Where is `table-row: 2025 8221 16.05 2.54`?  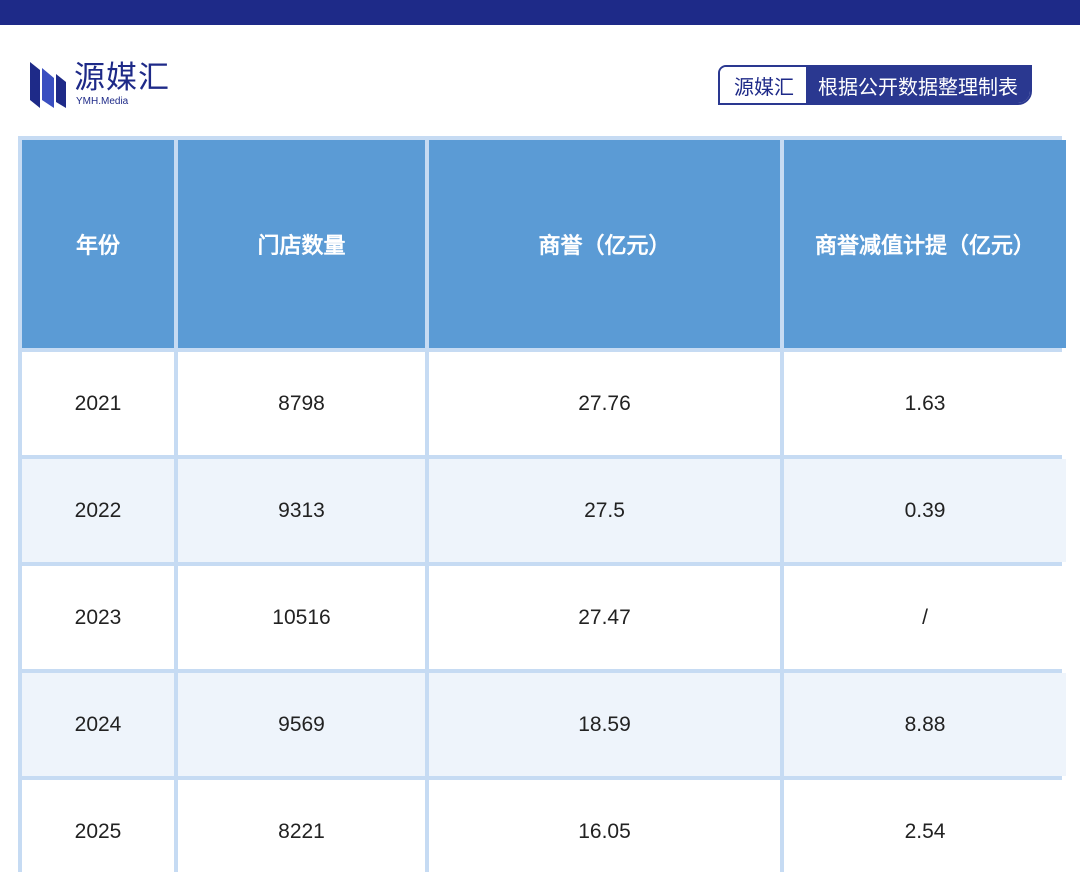 table-row: 2025 8221 16.05 2.54 is located at coordinates (544, 831).